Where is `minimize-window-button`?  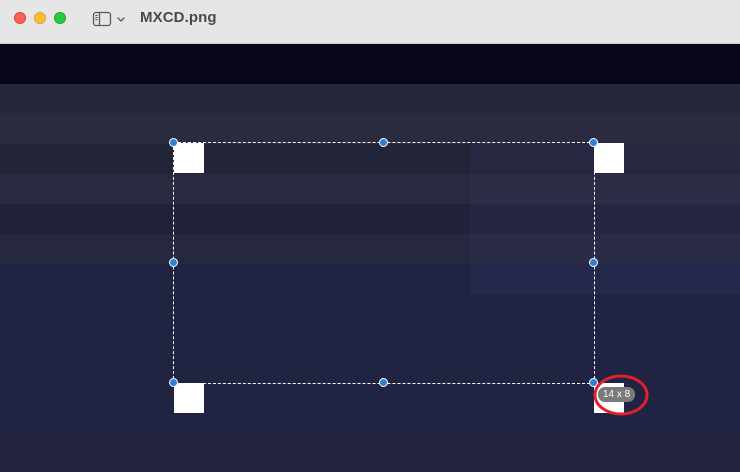 minimize-window-button is located at coordinates (40, 18).